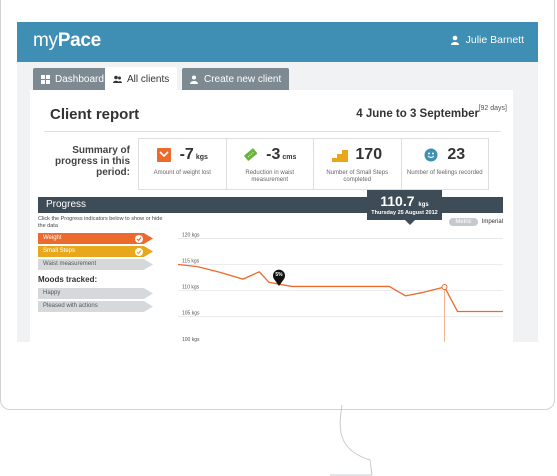  Describe the element at coordinates (289, 157) in the screenshot. I see `stat-unit: cms` at that location.